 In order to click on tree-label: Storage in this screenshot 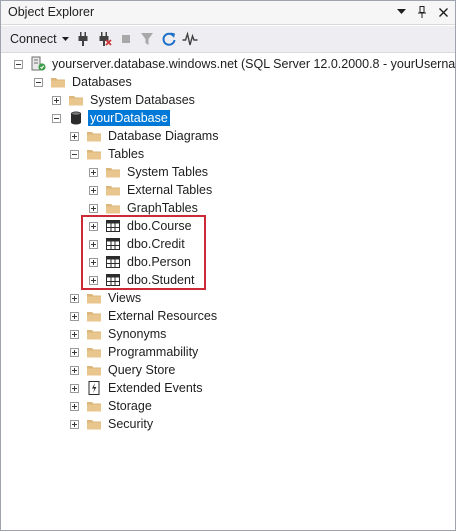, I will do `click(130, 406)`.